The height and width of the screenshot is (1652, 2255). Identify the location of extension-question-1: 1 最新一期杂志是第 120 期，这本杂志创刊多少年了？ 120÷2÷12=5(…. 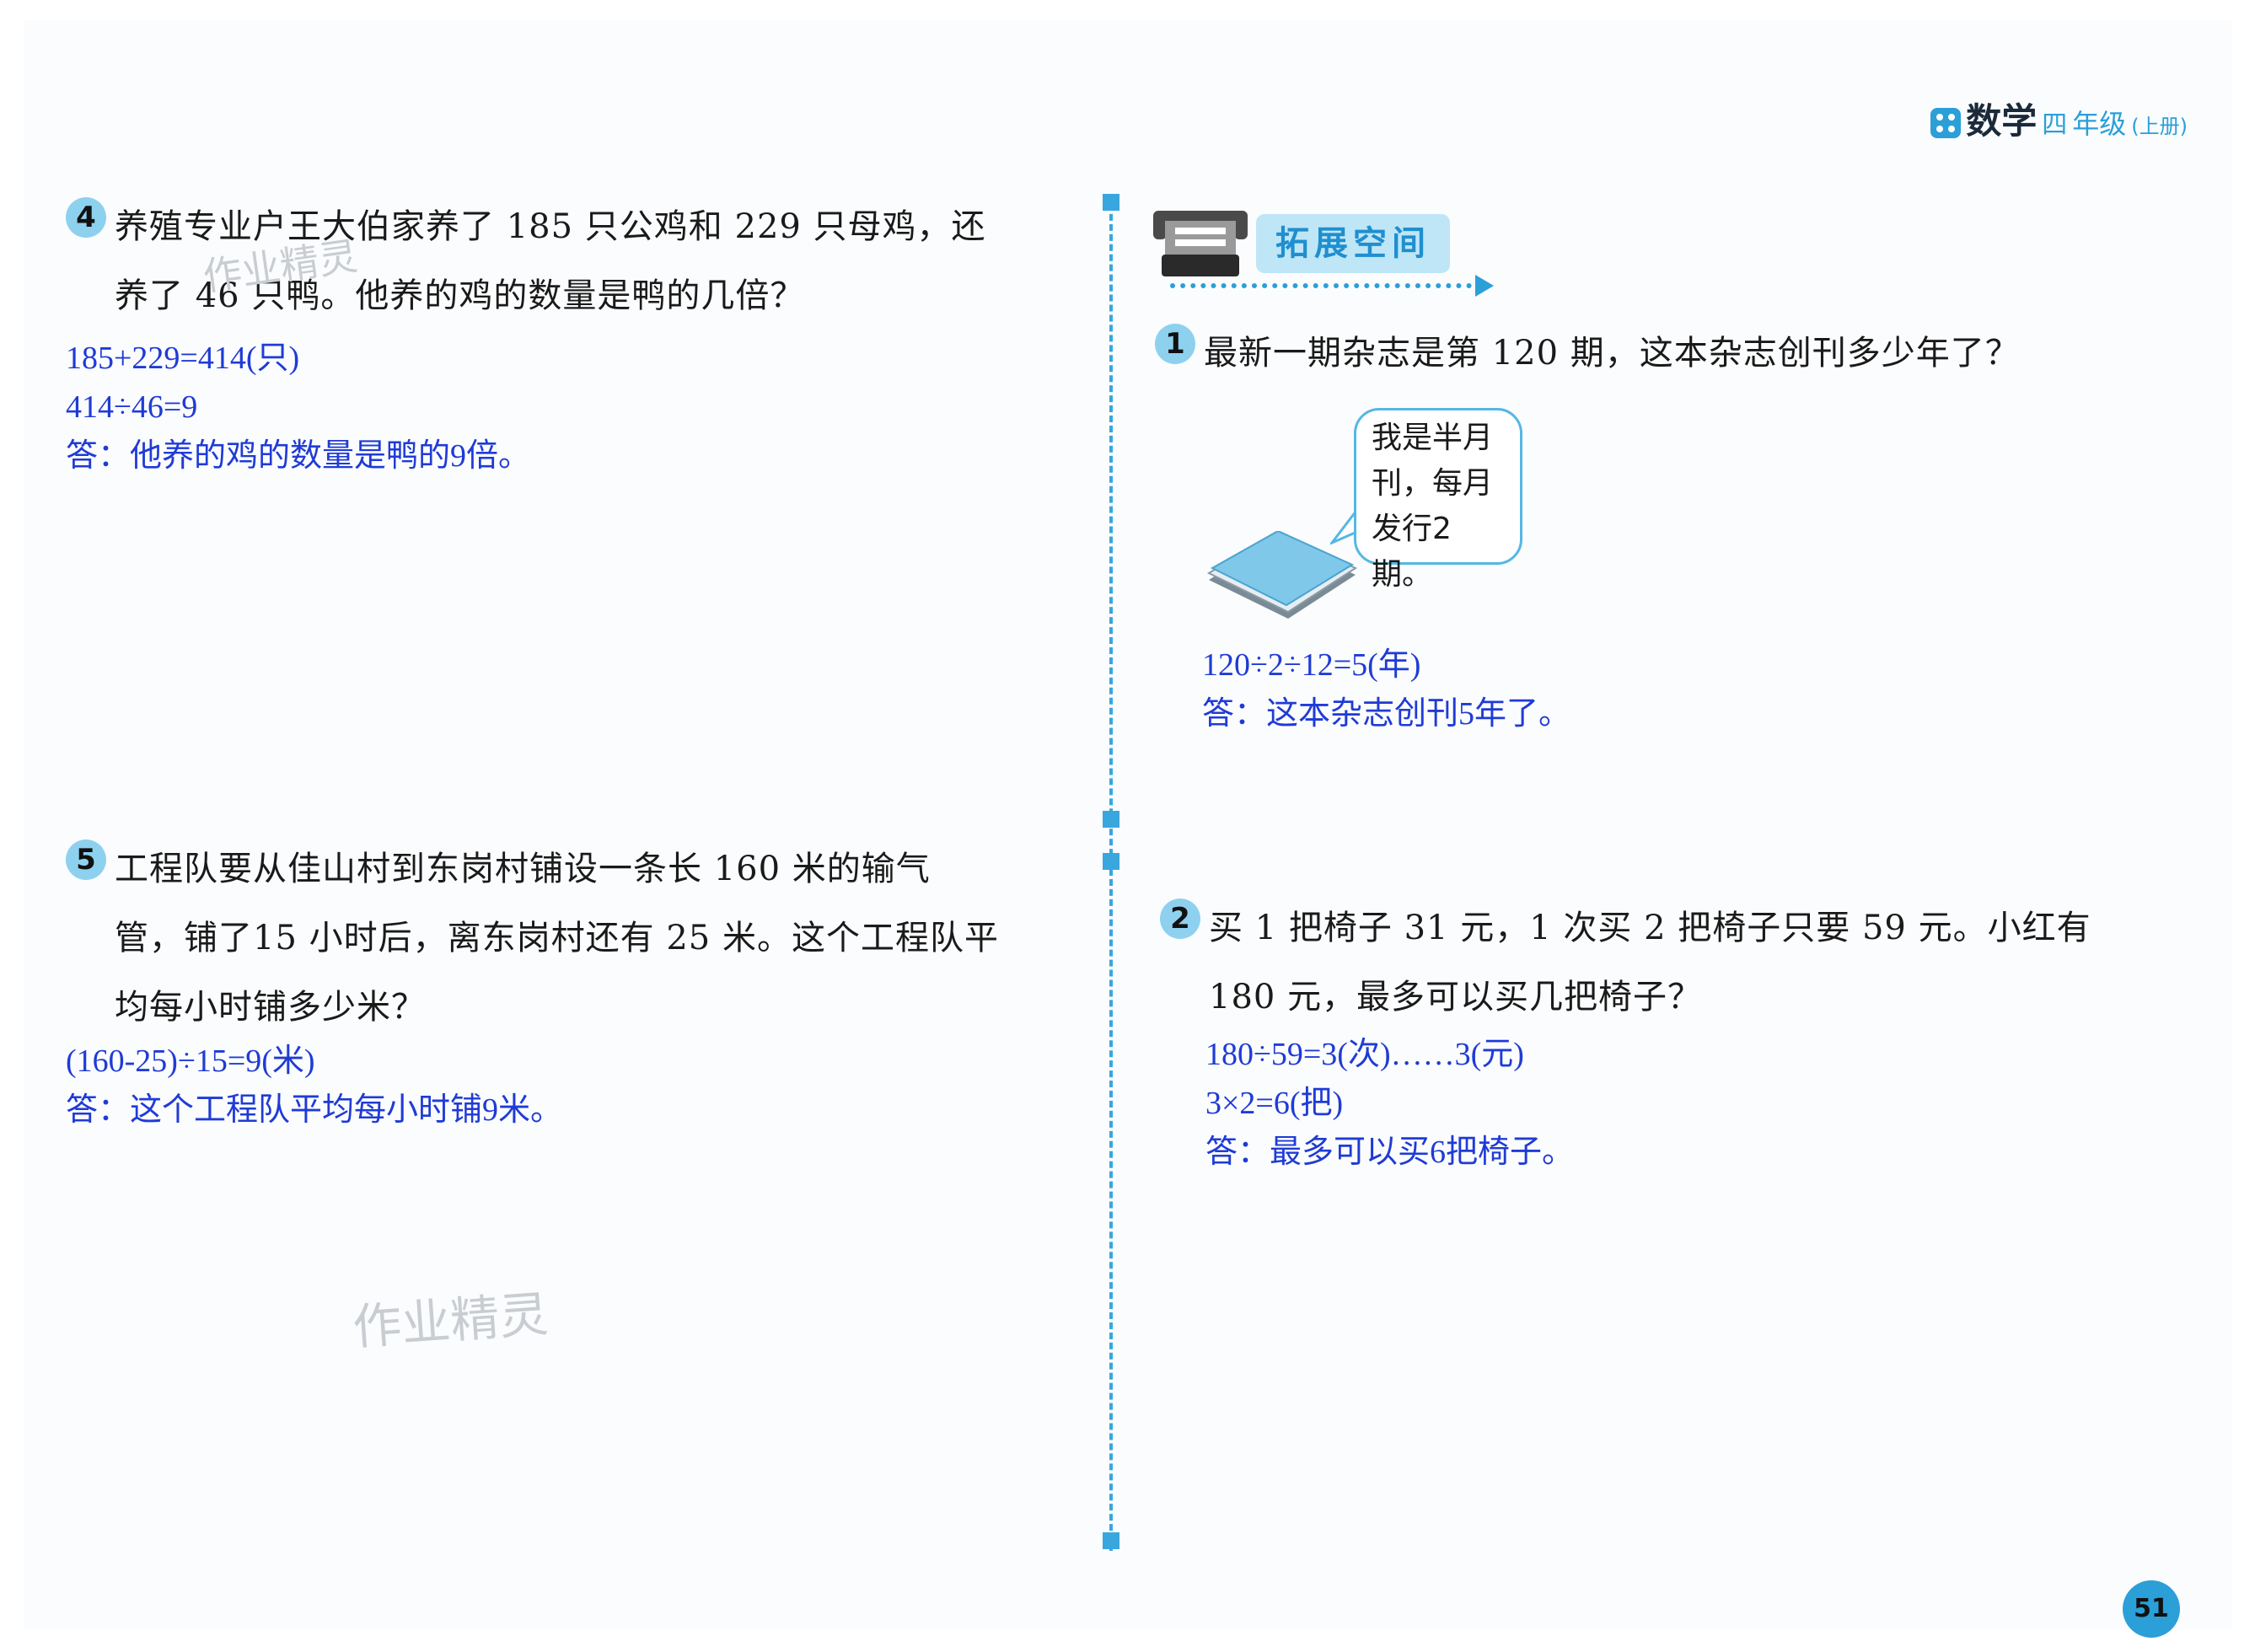
(1669, 529).